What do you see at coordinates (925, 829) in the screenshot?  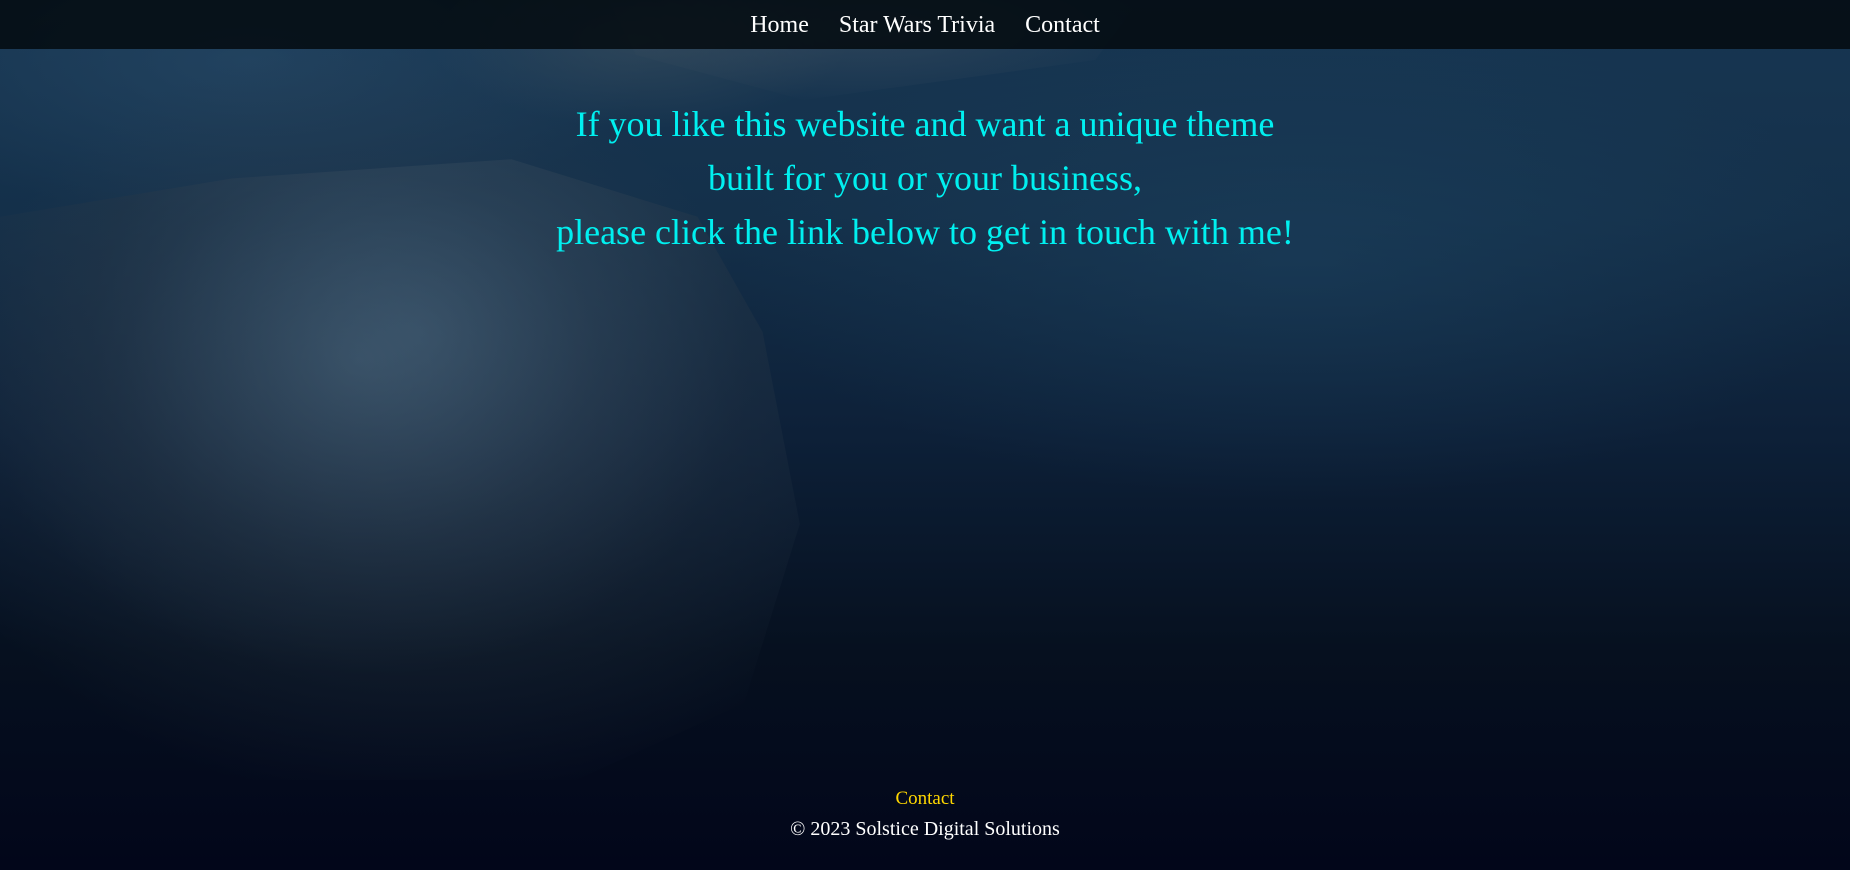 I see `footer-copyright: © 2023 Solstice Digital Solutions` at bounding box center [925, 829].